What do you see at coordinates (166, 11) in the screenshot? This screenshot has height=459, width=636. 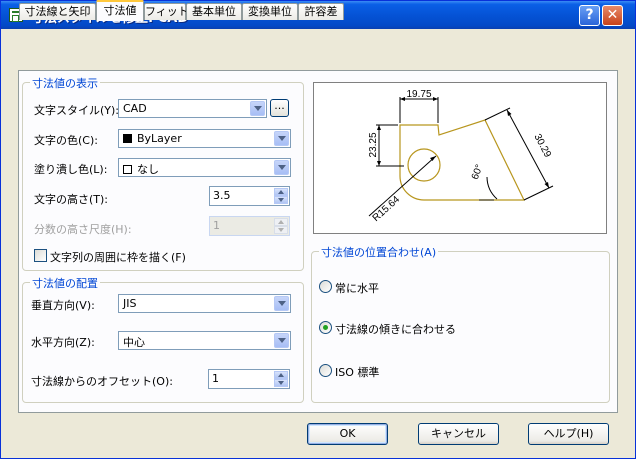 I see `tab-fit: フィット` at bounding box center [166, 11].